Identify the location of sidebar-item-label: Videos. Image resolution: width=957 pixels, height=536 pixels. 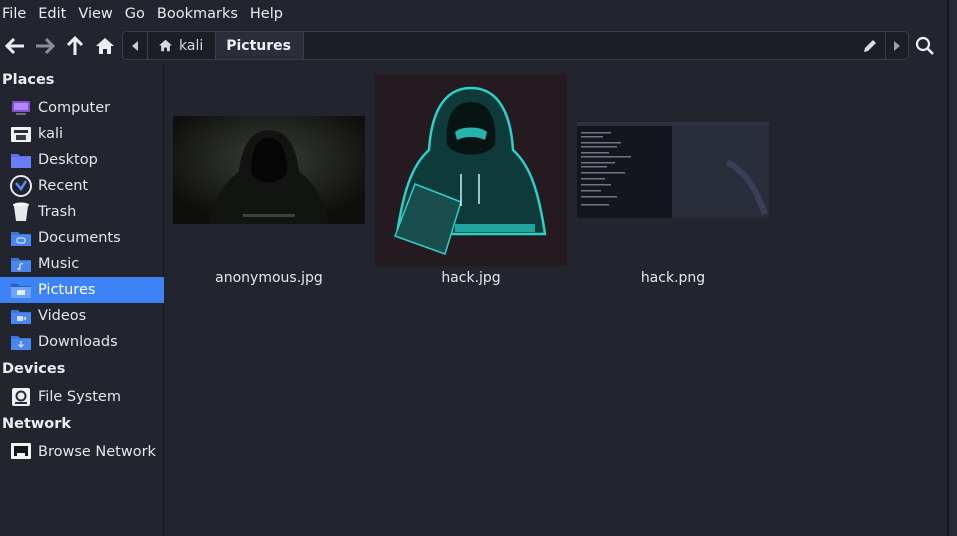
(62, 316).